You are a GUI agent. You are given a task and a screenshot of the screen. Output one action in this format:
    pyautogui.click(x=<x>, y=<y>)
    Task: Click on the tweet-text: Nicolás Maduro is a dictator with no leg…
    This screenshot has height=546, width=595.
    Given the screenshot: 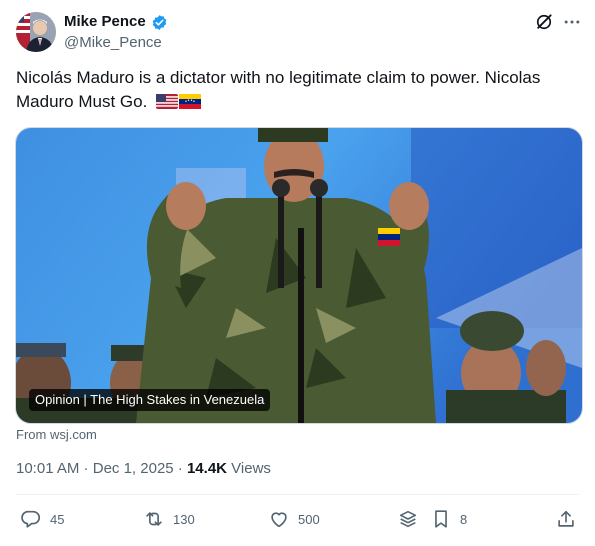 What is the action you would take?
    pyautogui.click(x=296, y=91)
    